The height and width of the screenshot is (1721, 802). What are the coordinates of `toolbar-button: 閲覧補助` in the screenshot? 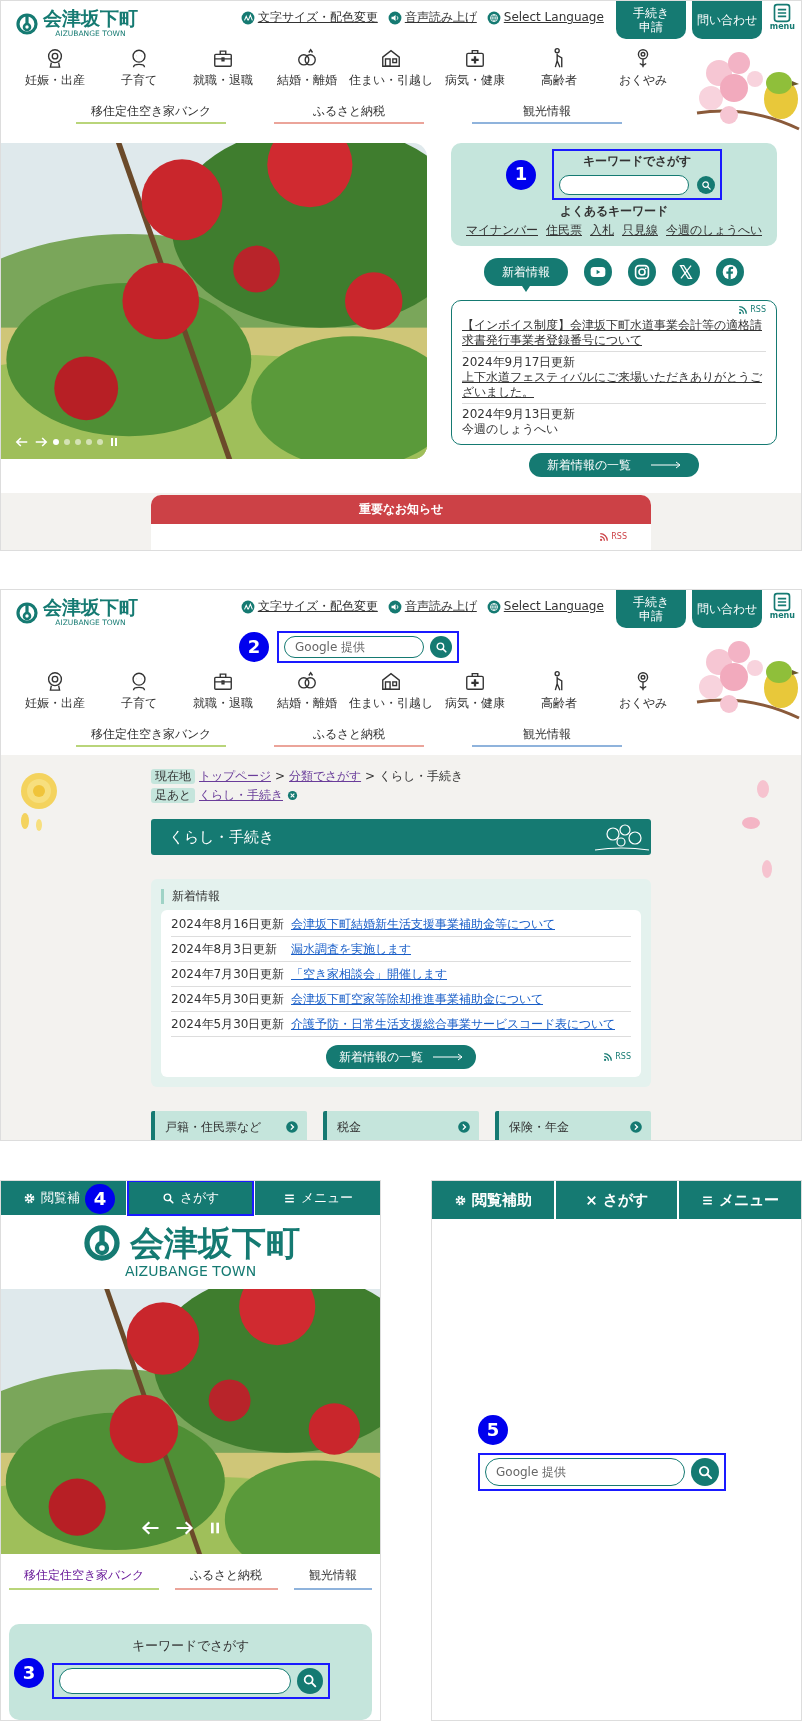 It's located at (493, 1200).